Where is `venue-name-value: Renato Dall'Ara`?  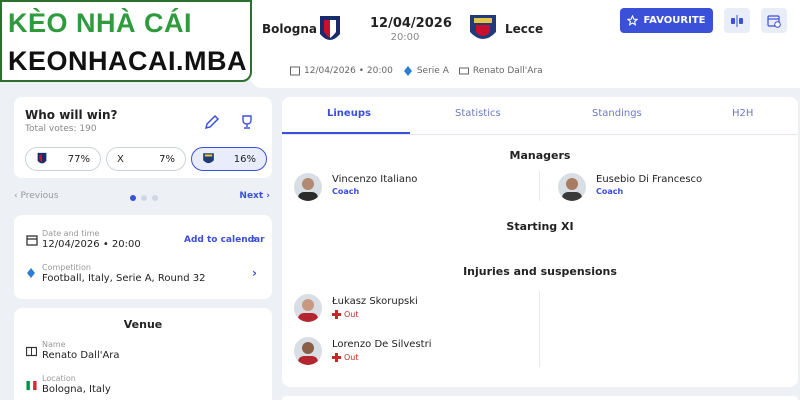
venue-name-value: Renato Dall'Ara is located at coordinates (81, 355).